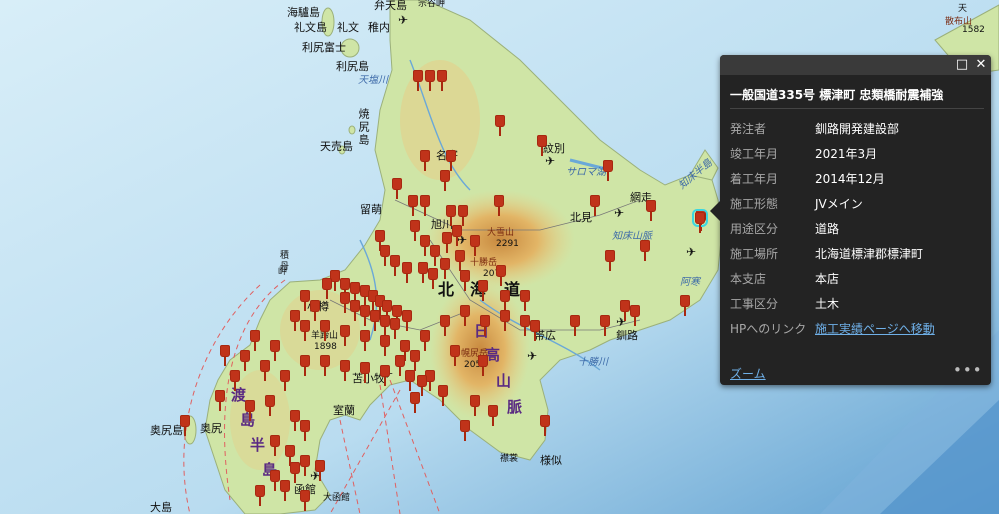  I want to click on selected-project-pin, so click(700, 221).